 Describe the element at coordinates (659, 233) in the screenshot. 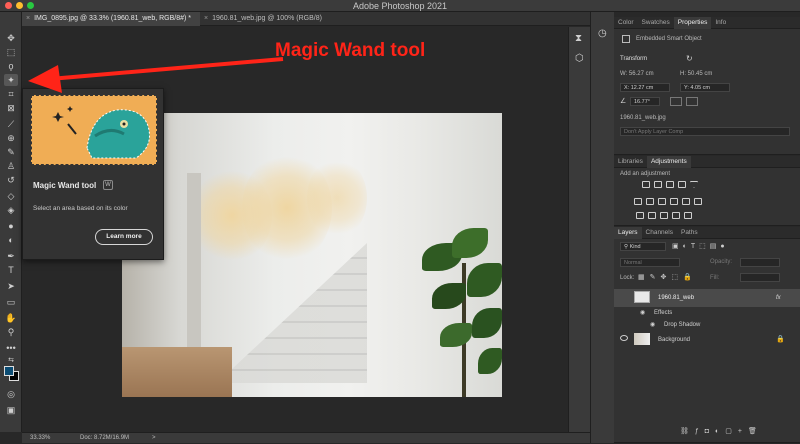

I see `tab-channels: Channels` at that location.